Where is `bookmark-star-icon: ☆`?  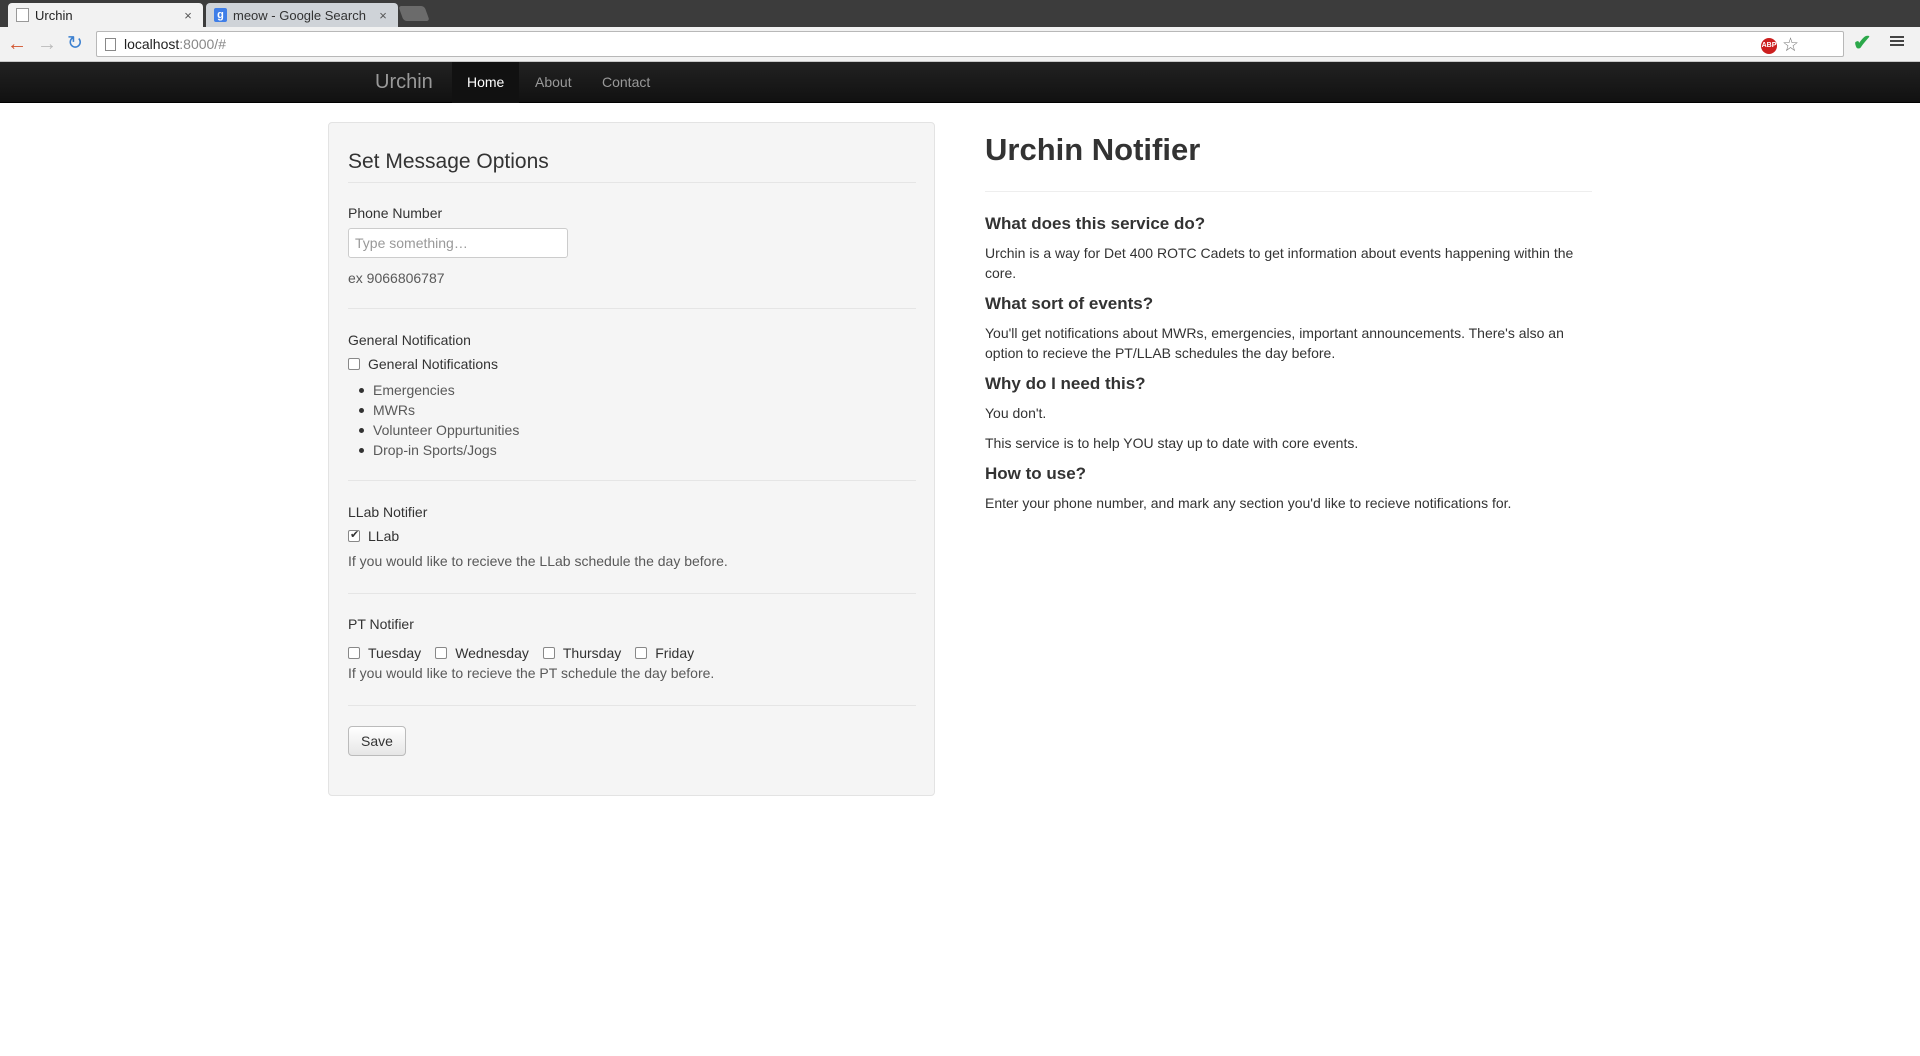 bookmark-star-icon: ☆ is located at coordinates (1790, 45).